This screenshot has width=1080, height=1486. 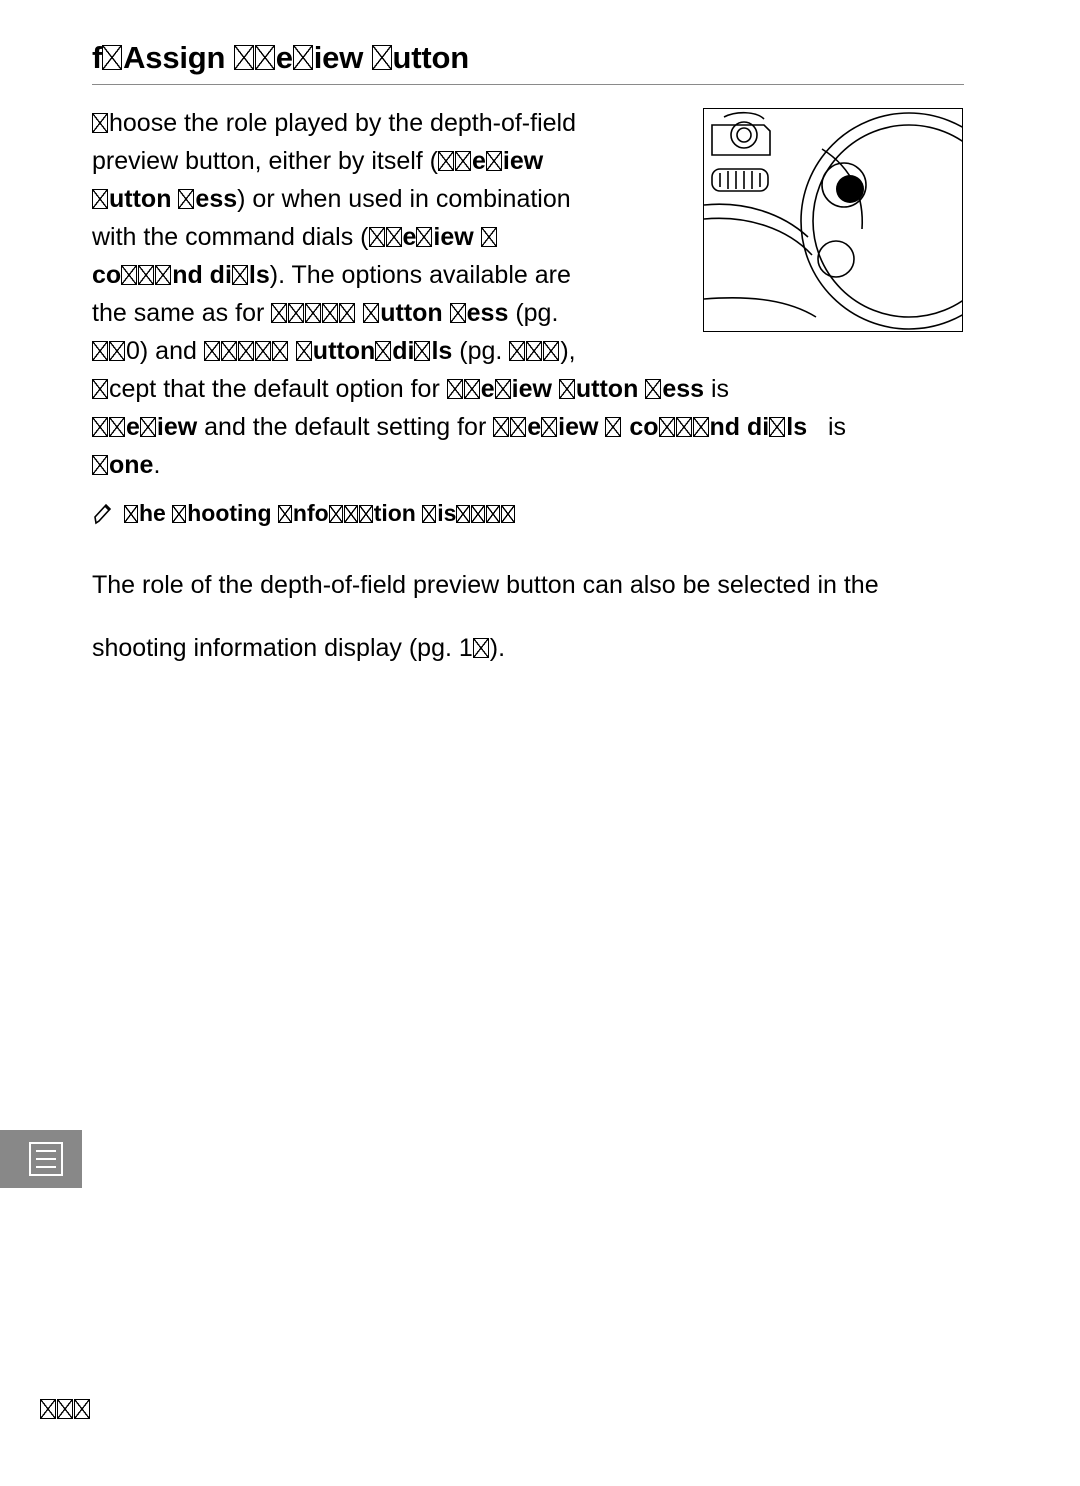 I want to click on body-line-2-bold-b: iew, so click(x=523, y=161).